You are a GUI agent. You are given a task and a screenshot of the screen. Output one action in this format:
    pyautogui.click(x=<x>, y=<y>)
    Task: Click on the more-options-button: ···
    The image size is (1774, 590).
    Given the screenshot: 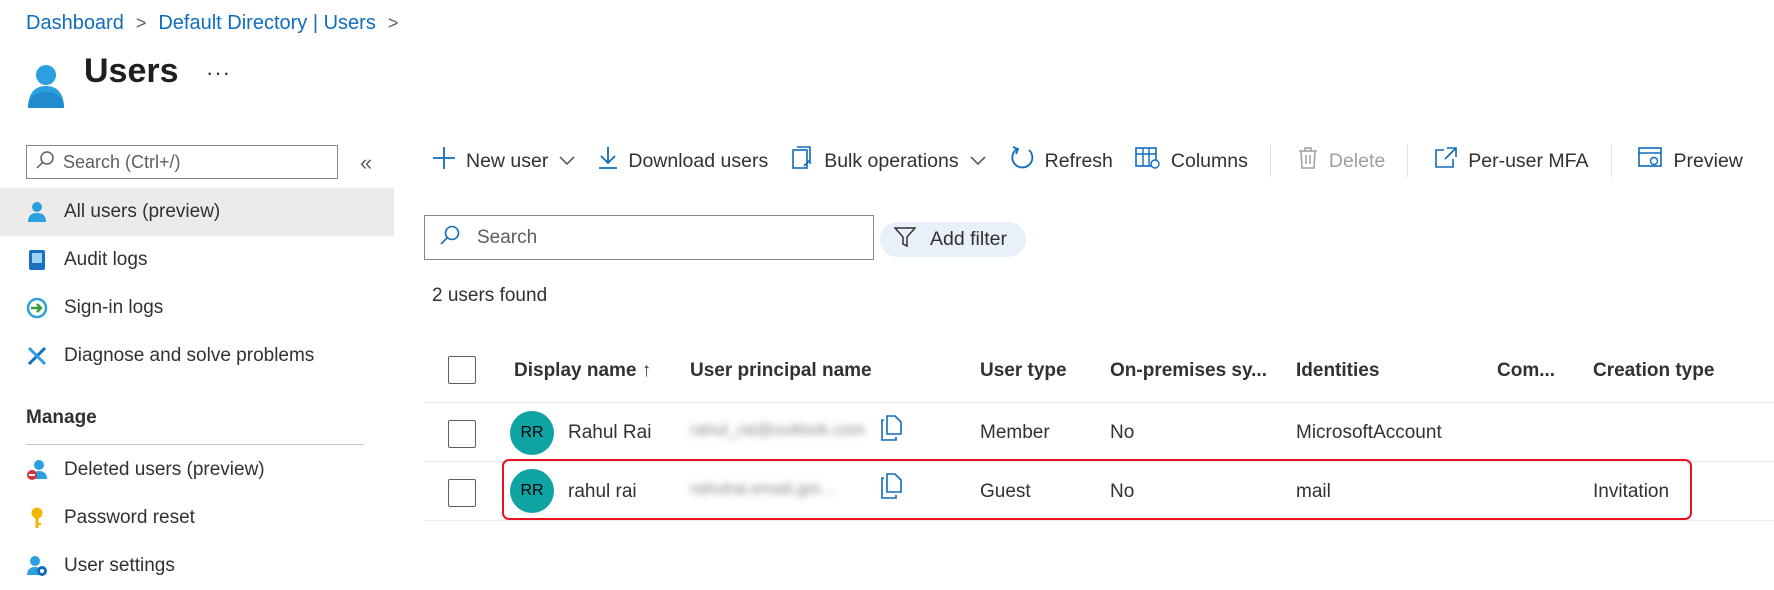 What is the action you would take?
    pyautogui.click(x=218, y=73)
    